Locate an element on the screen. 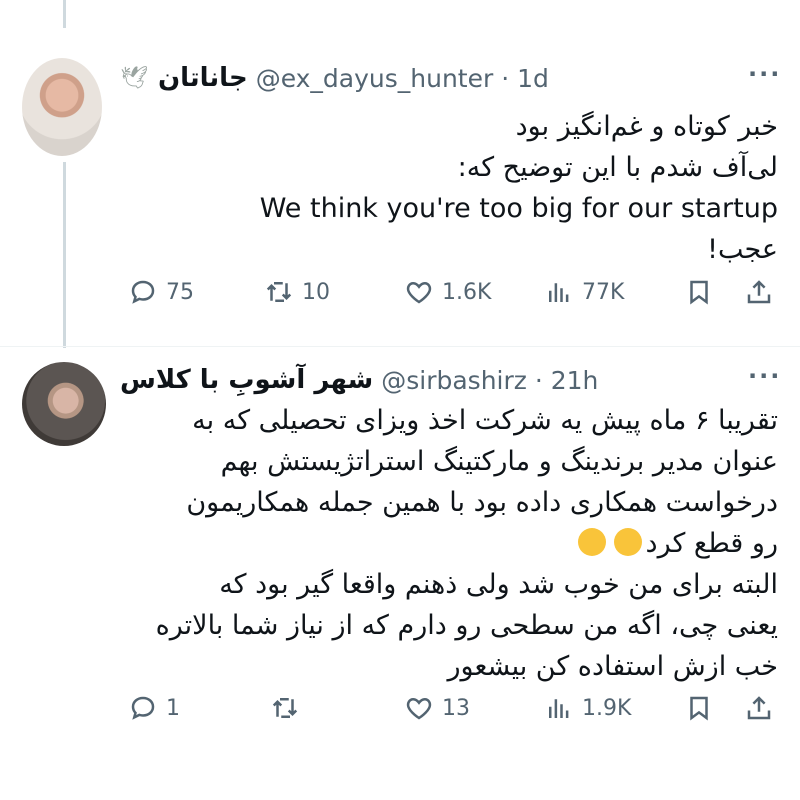 This screenshot has height=800, width=800. handle: @sirbashirz · 21h is located at coordinates (489, 380).